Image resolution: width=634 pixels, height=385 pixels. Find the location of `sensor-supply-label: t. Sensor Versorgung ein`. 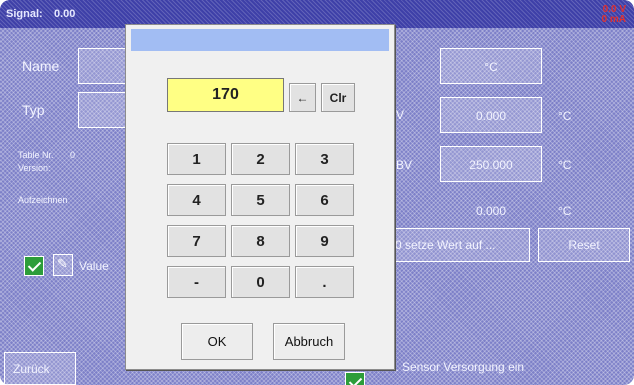

sensor-supply-label: t. Sensor Versorgung ein is located at coordinates (458, 367).